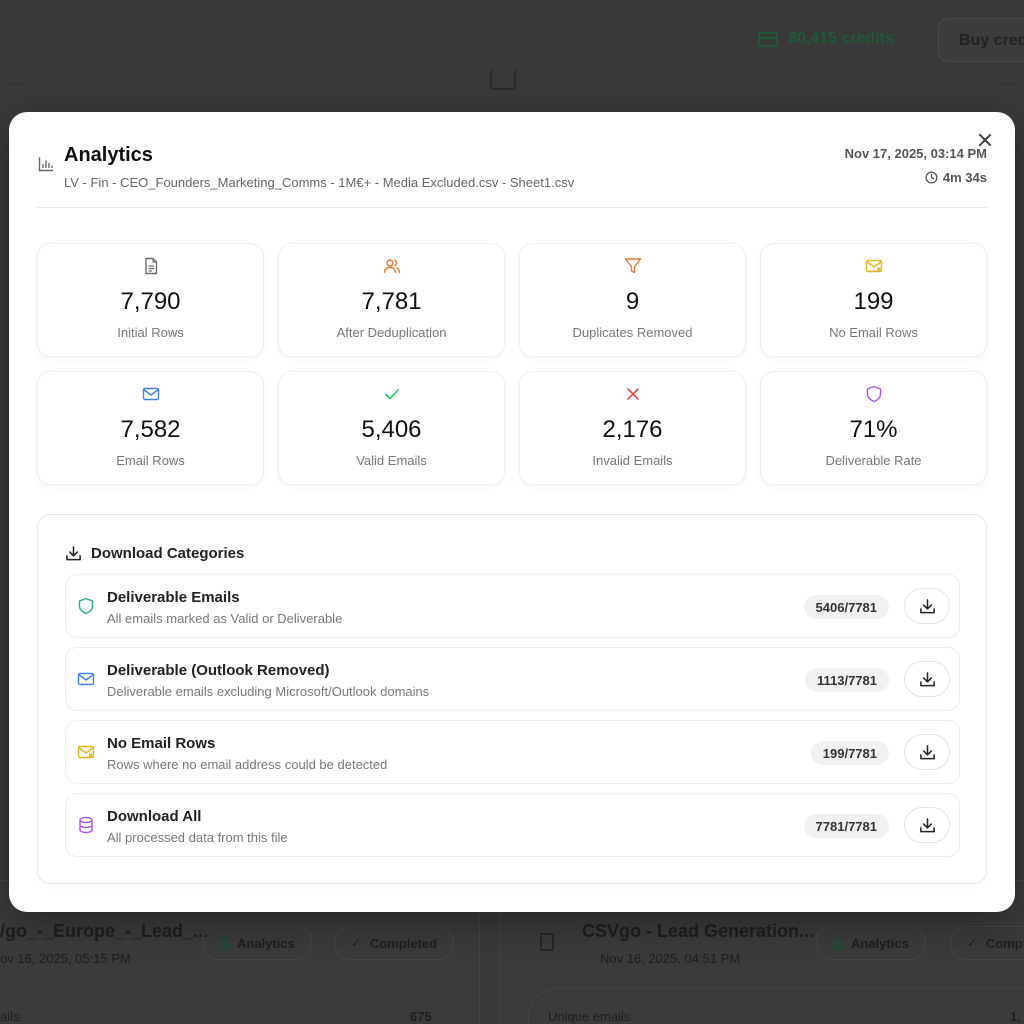 This screenshot has height=1024, width=1024. I want to click on download-all-button, so click(927, 825).